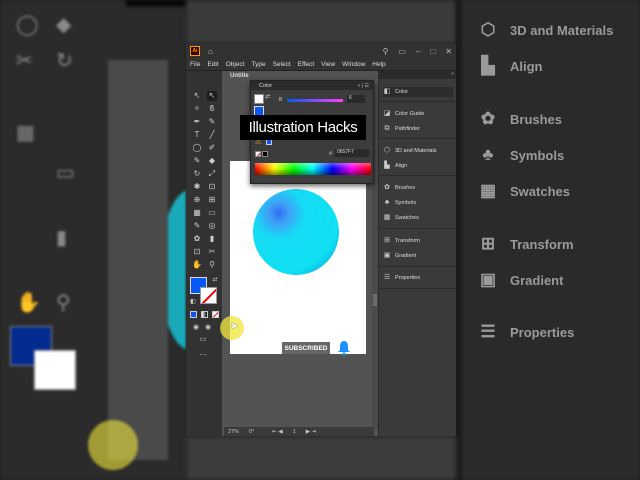  Describe the element at coordinates (197, 174) in the screenshot. I see `rotate-tool-icon: ↻` at that location.